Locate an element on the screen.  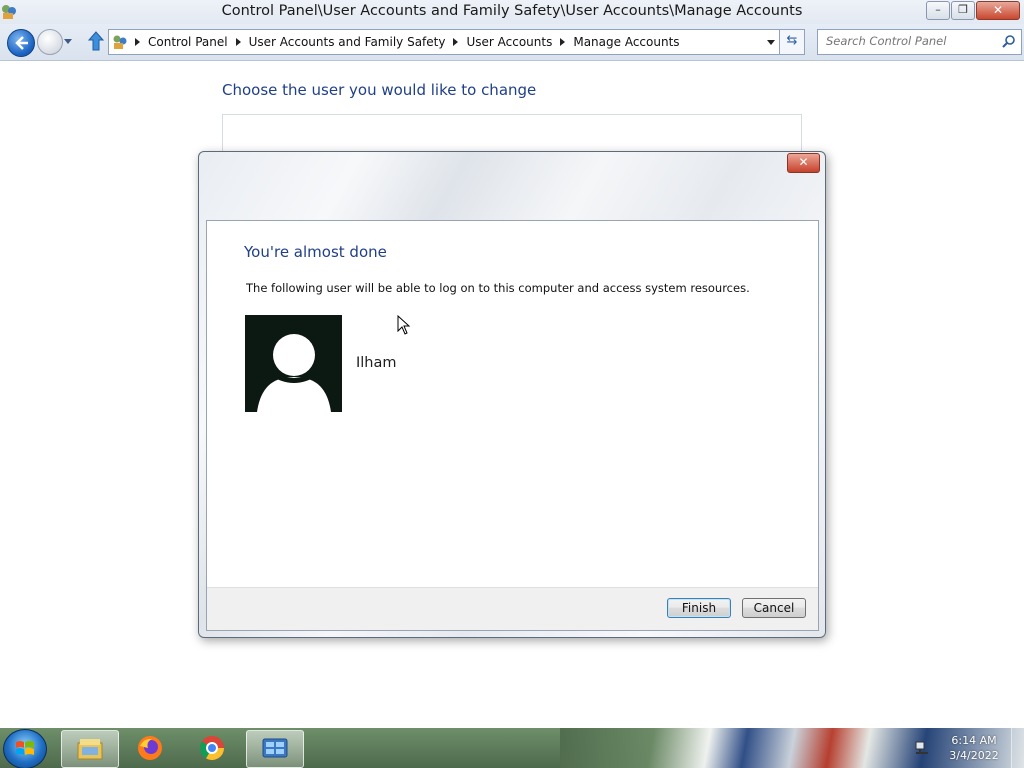
window-controls: – ❐ ✕ is located at coordinates (973, 10).